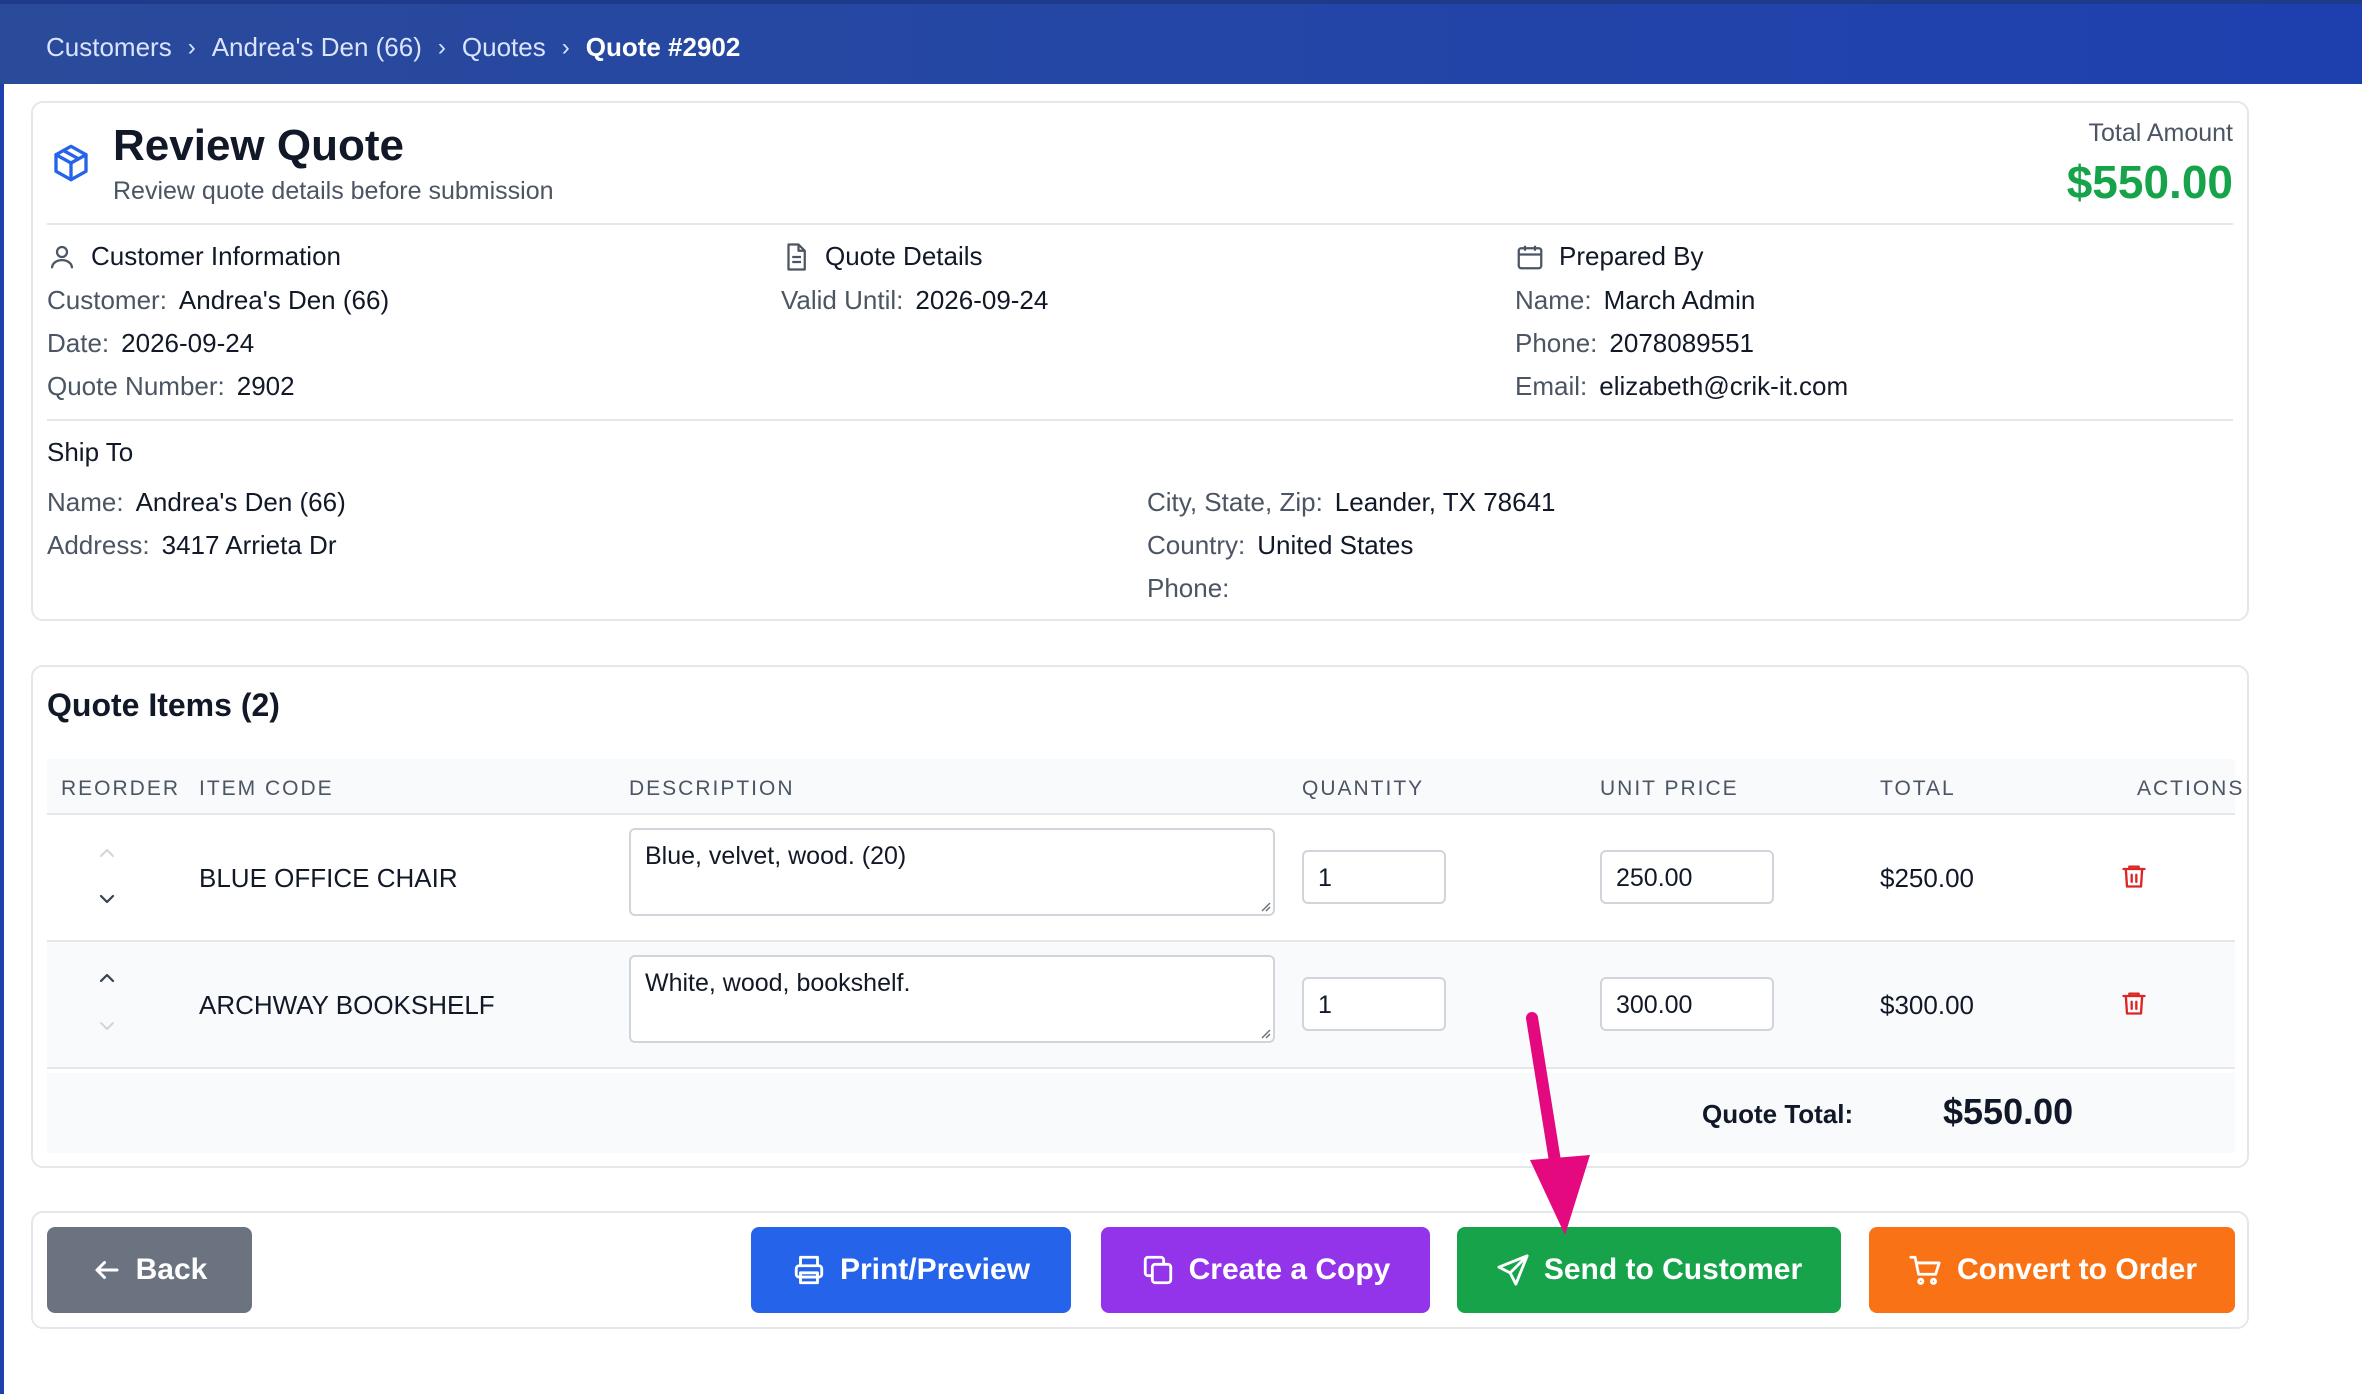 The height and width of the screenshot is (1394, 2362). What do you see at coordinates (1687, 877) in the screenshot?
I see `unit-price-input: 250.00` at bounding box center [1687, 877].